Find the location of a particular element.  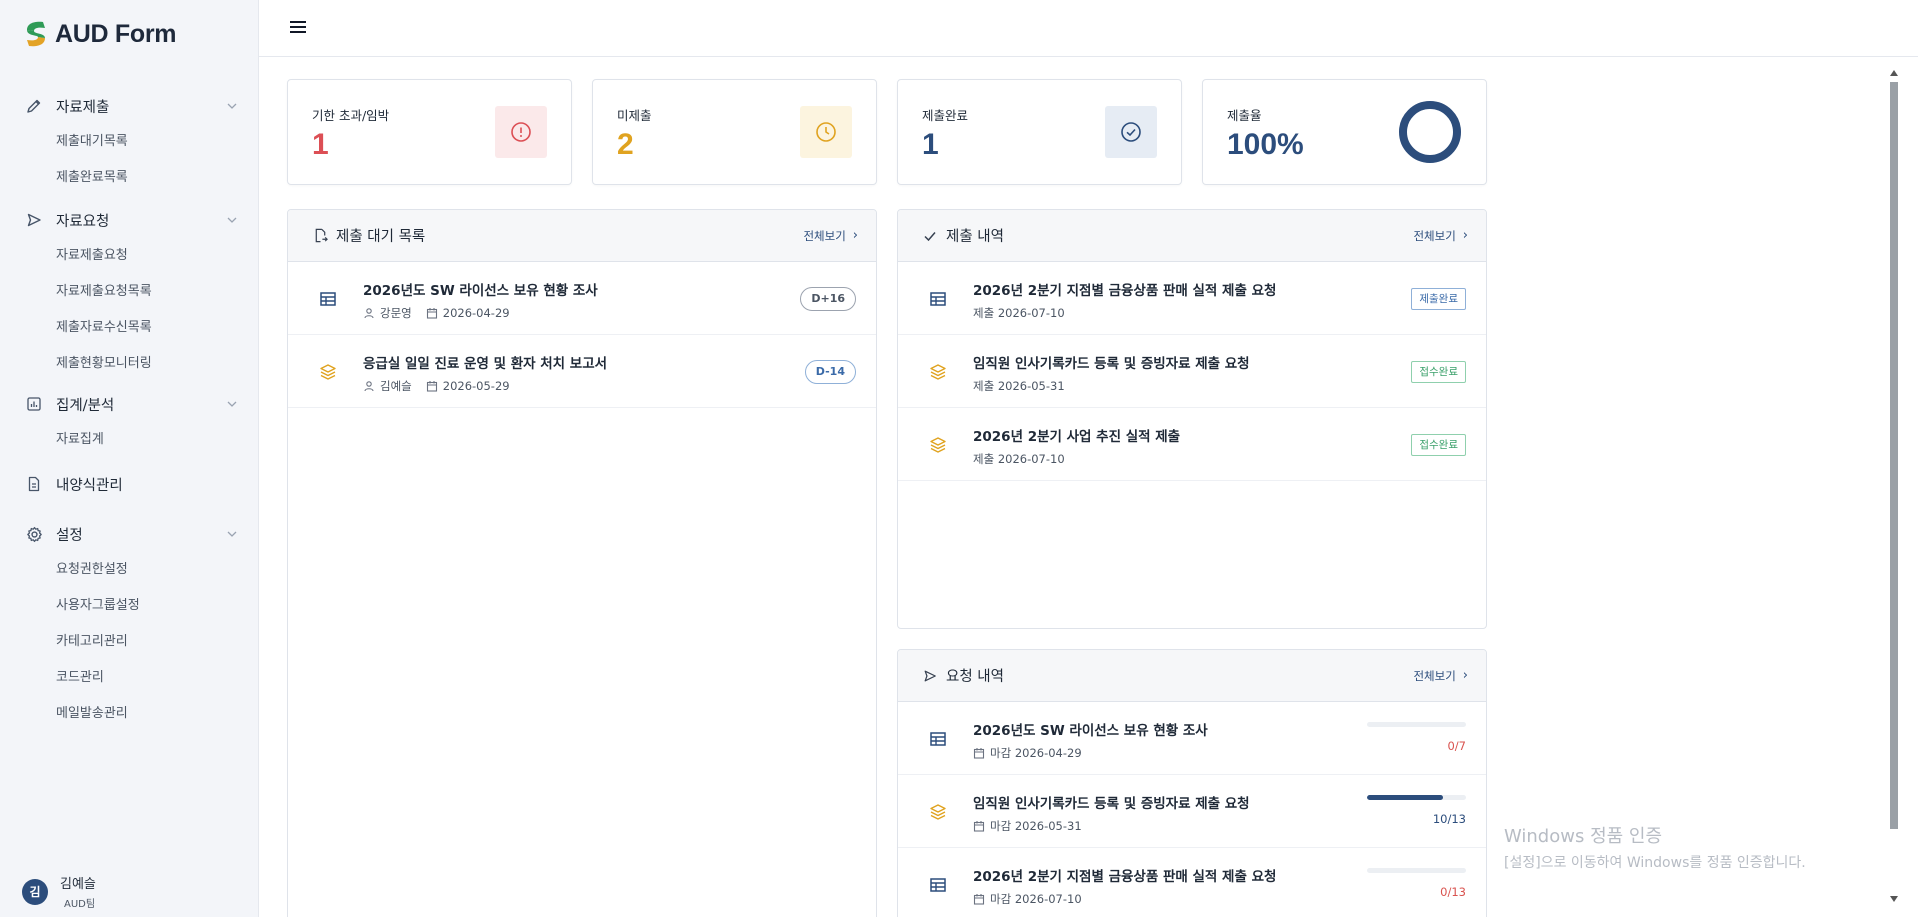

nav-item-user-groups: 사용자그룹설정 is located at coordinates (129, 606).